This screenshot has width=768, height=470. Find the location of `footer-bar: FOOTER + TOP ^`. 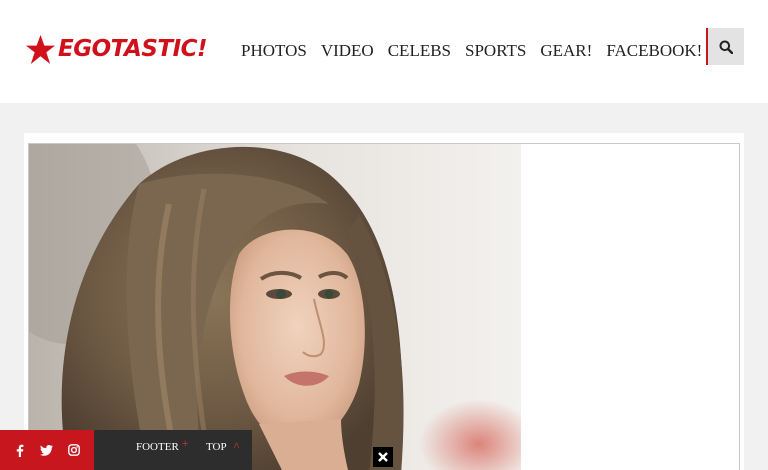

footer-bar: FOOTER + TOP ^ is located at coordinates (173, 450).